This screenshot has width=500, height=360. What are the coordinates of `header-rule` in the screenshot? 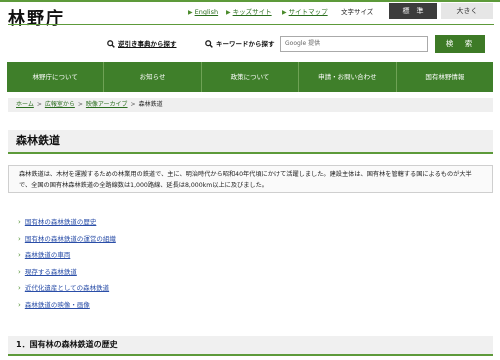 It's located at (251, 24).